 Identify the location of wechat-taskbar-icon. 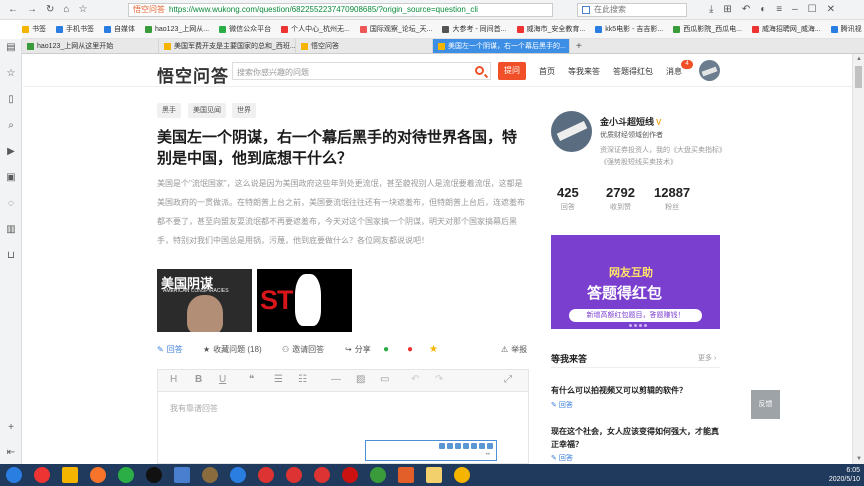
(126, 475).